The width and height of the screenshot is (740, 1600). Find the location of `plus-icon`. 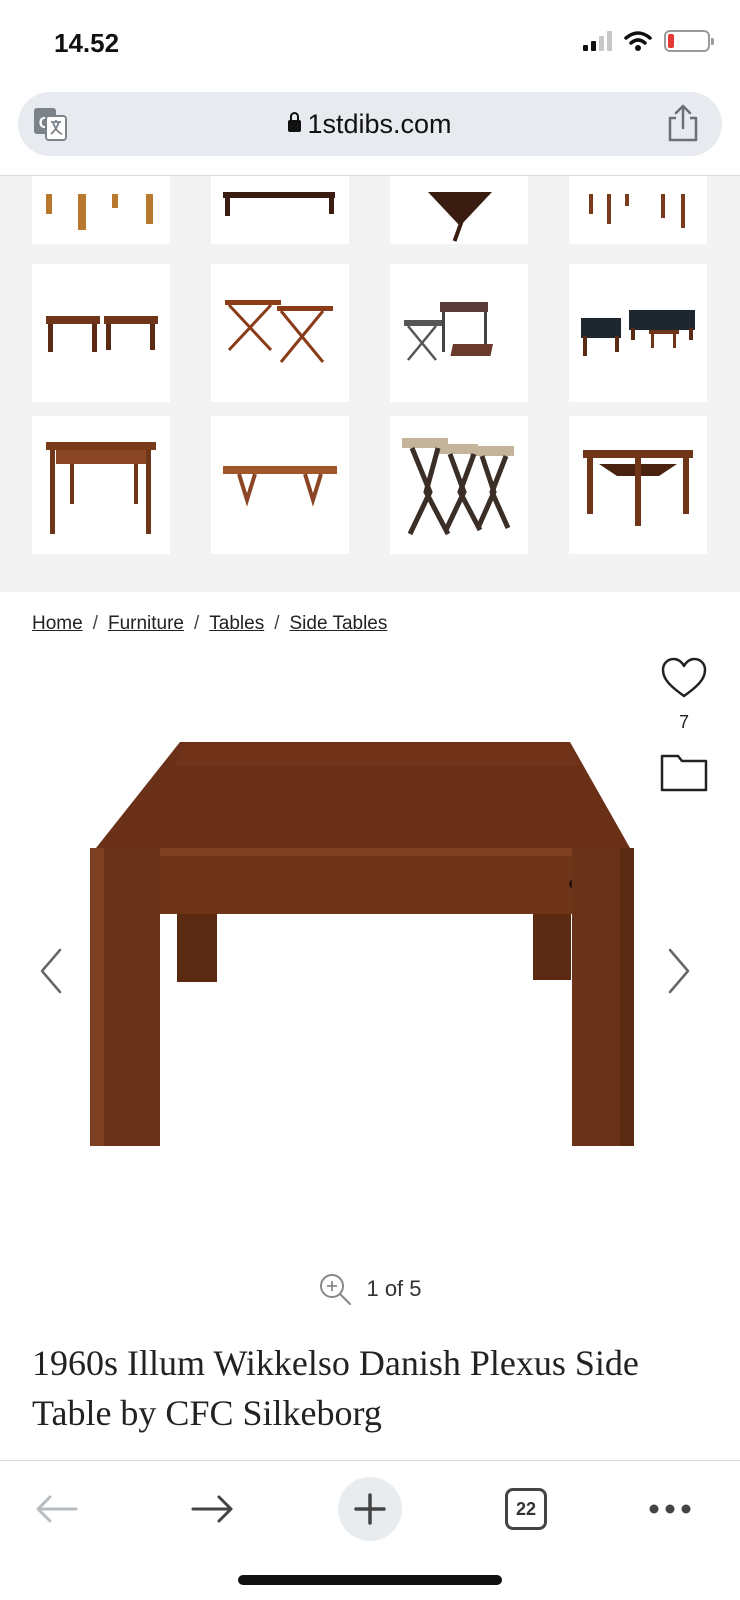

plus-icon is located at coordinates (370, 1509).